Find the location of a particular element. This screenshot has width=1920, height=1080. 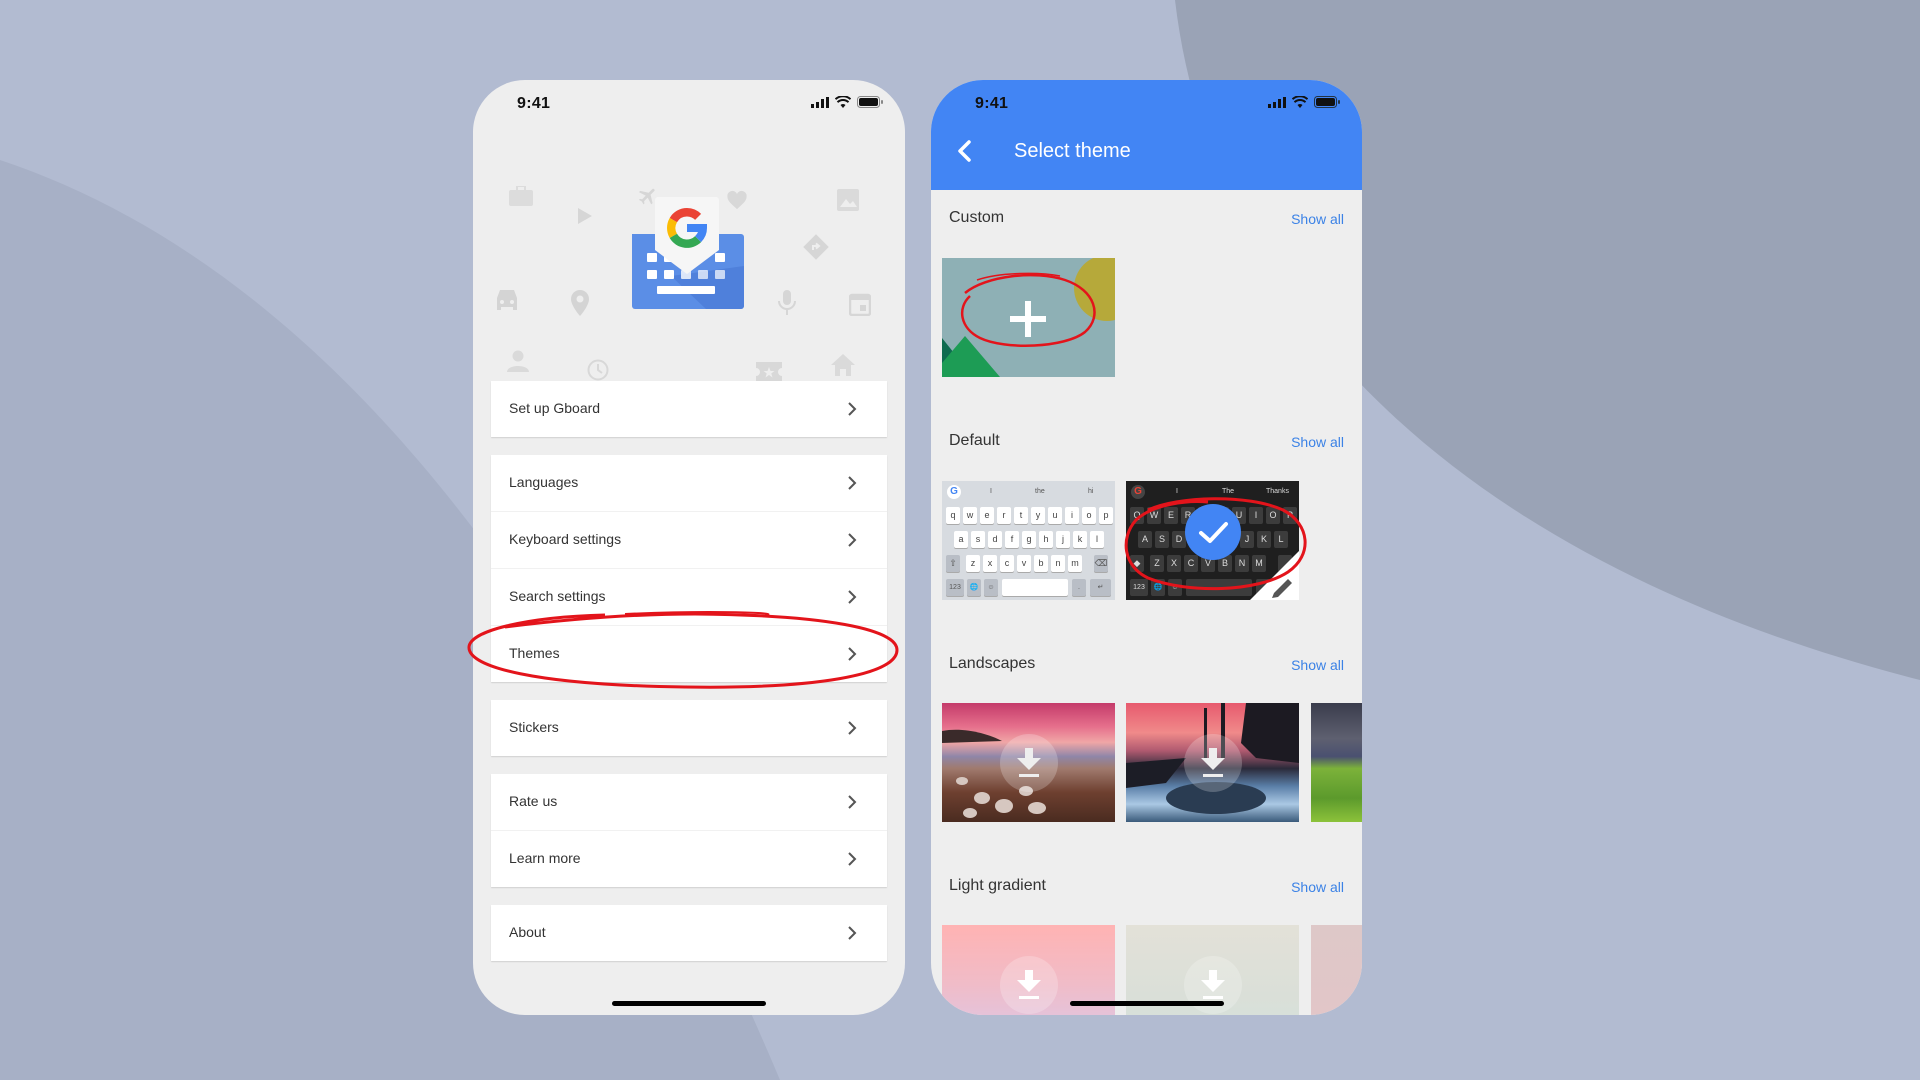

image-icon is located at coordinates (848, 200).